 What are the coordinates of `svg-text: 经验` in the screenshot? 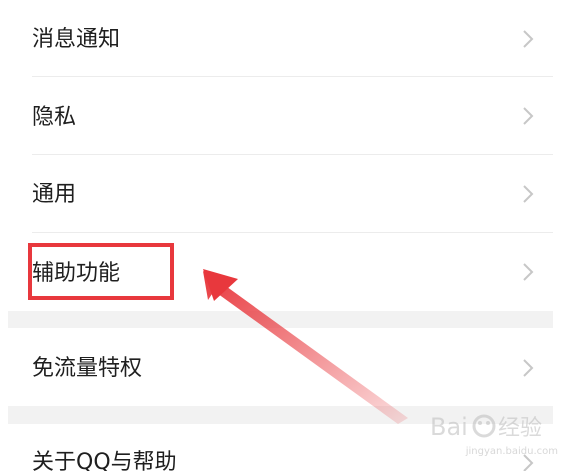 It's located at (520, 428).